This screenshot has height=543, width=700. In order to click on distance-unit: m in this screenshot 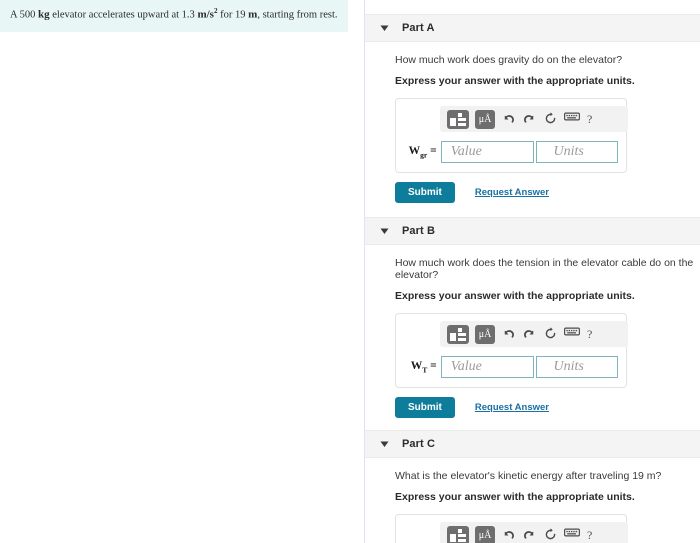, I will do `click(253, 14)`.